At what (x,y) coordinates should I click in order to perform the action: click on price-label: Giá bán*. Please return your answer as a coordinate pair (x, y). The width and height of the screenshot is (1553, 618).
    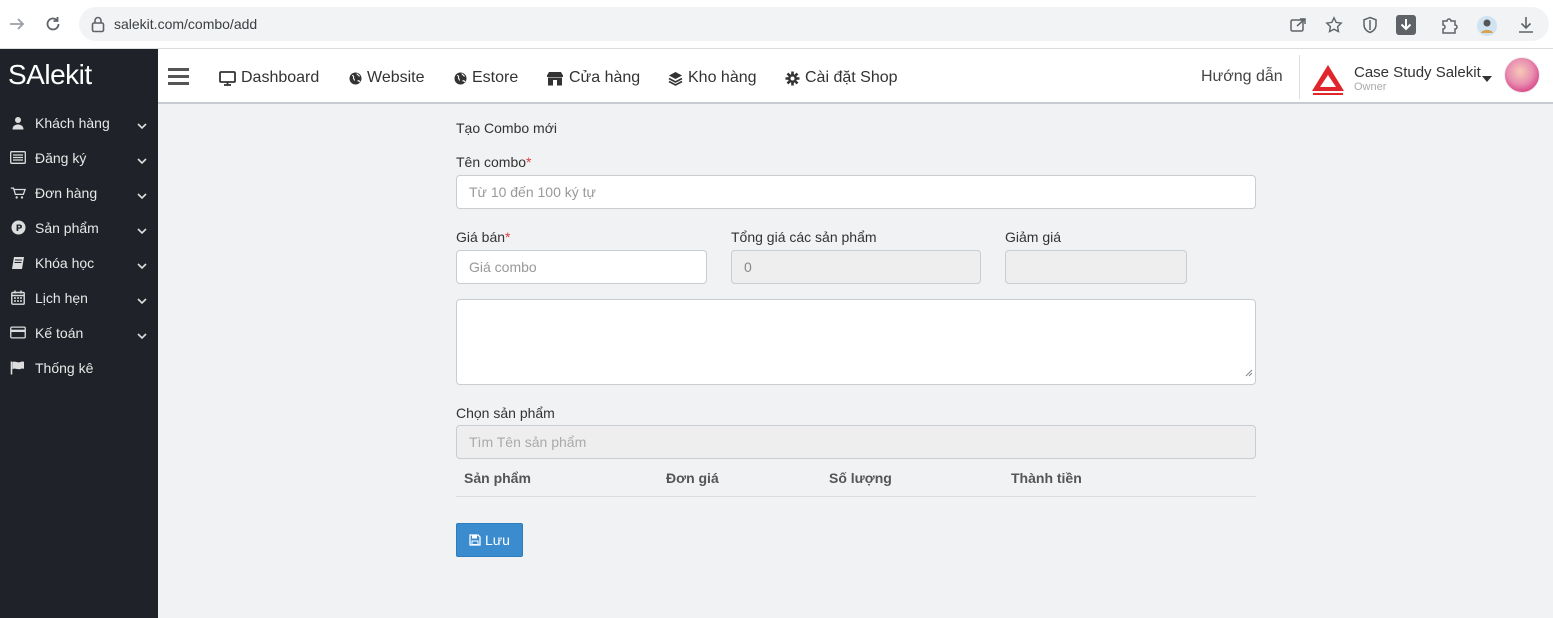
    Looking at the image, I should click on (483, 237).